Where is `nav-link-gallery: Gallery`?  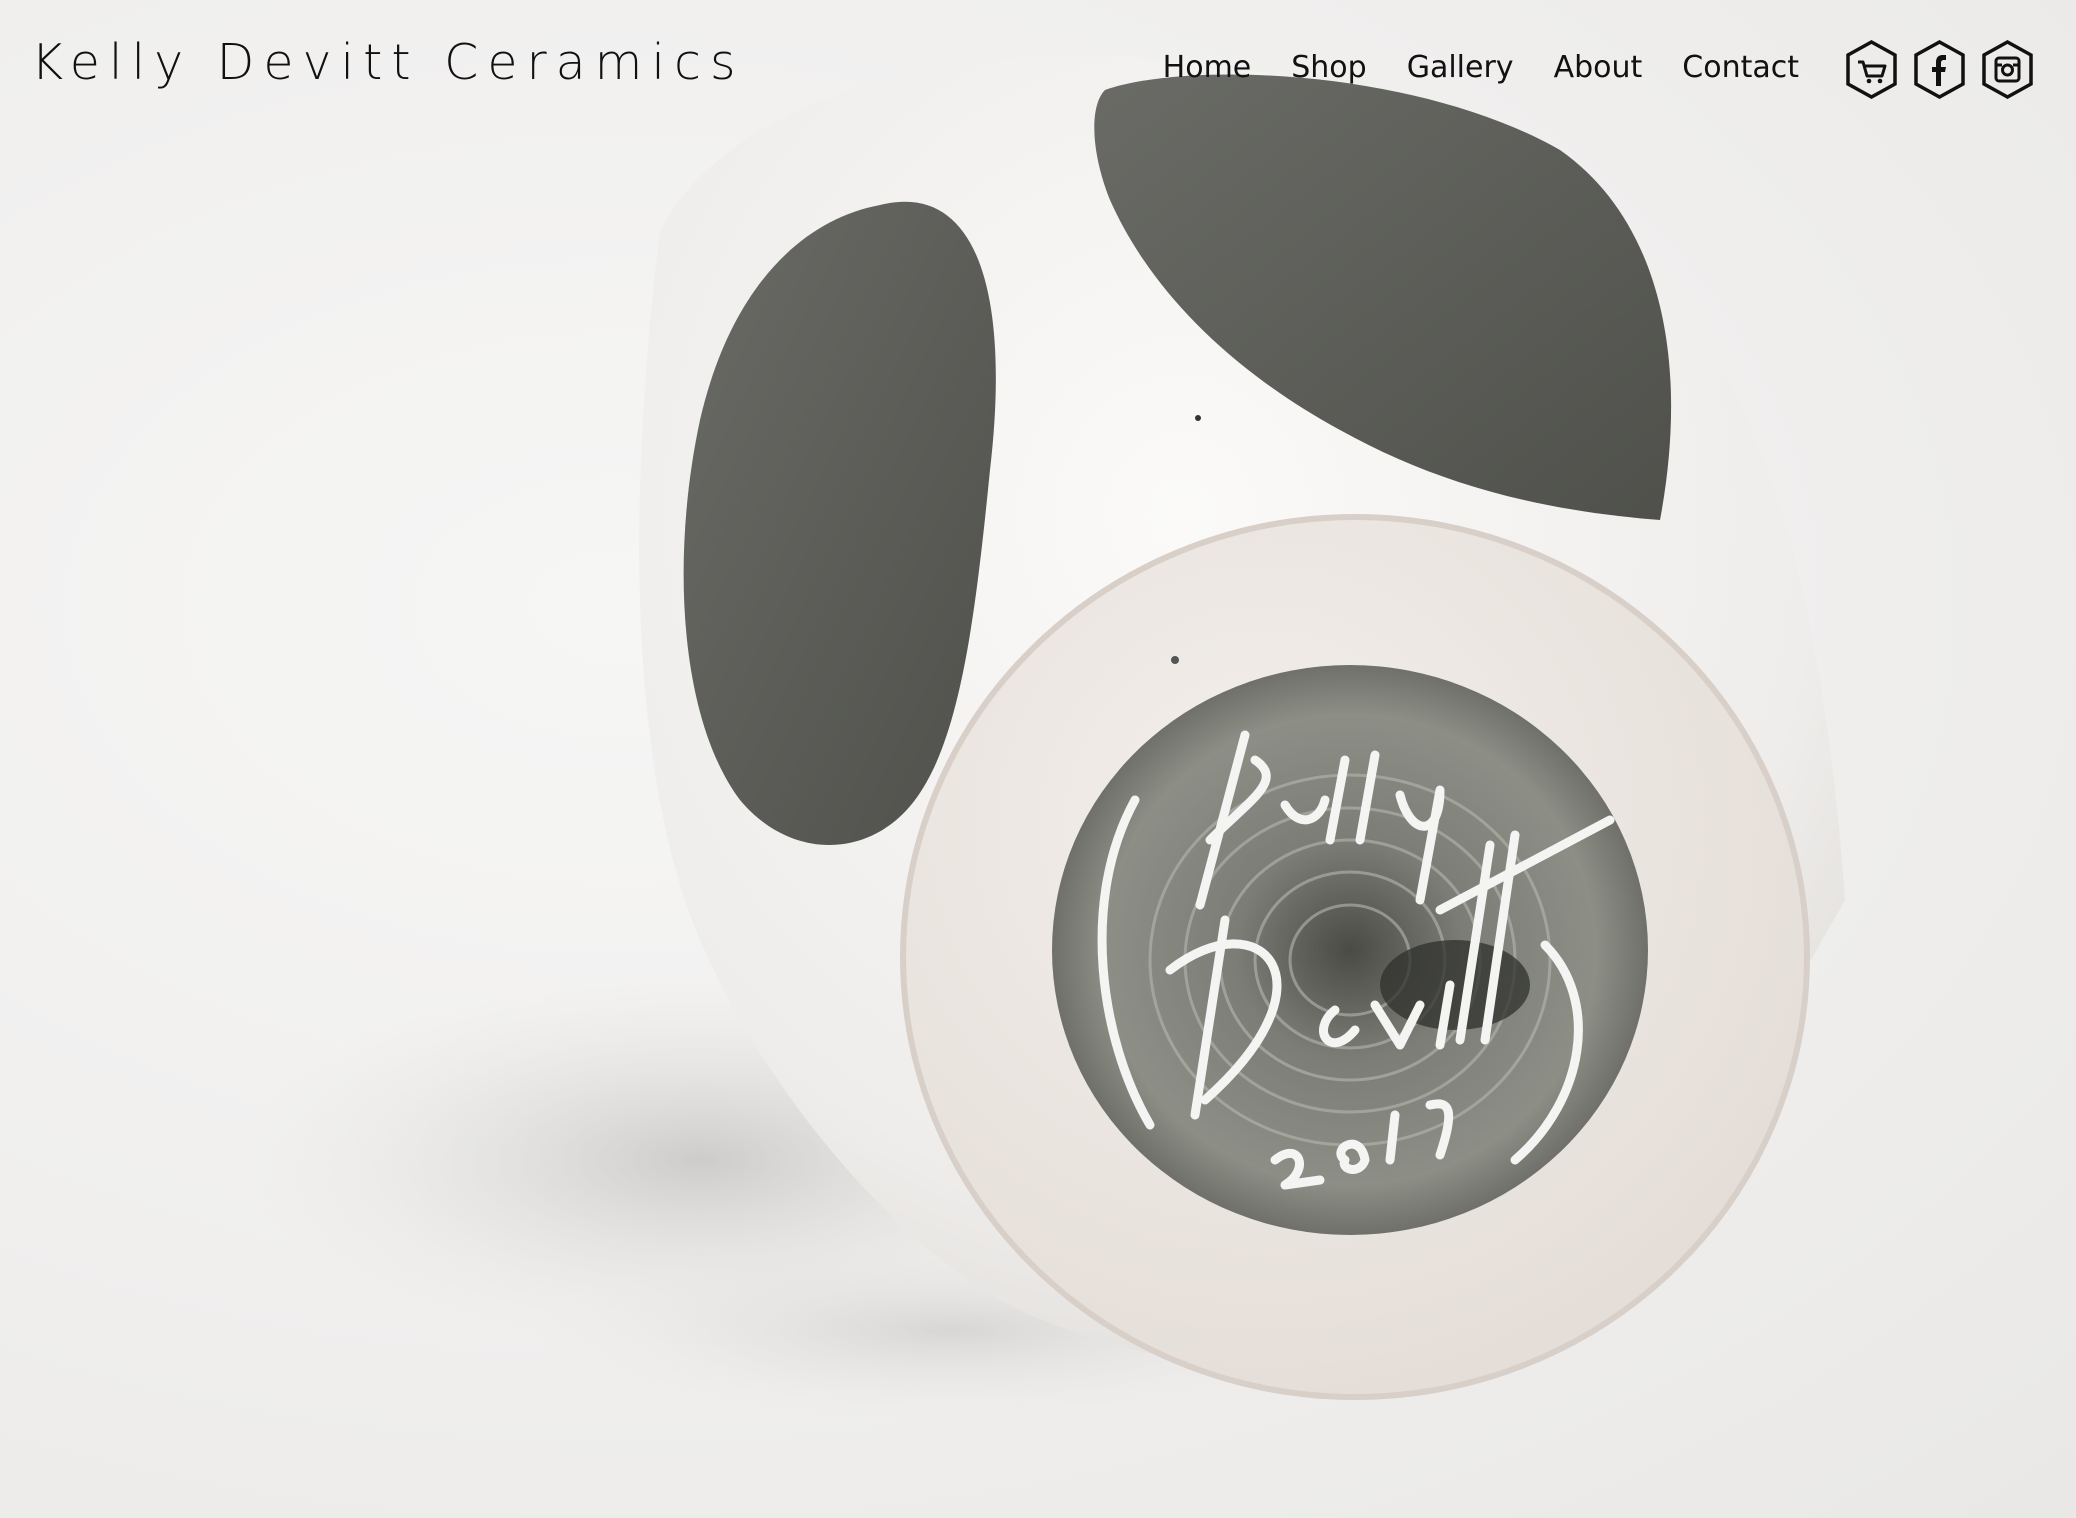 nav-link-gallery: Gallery is located at coordinates (1460, 67).